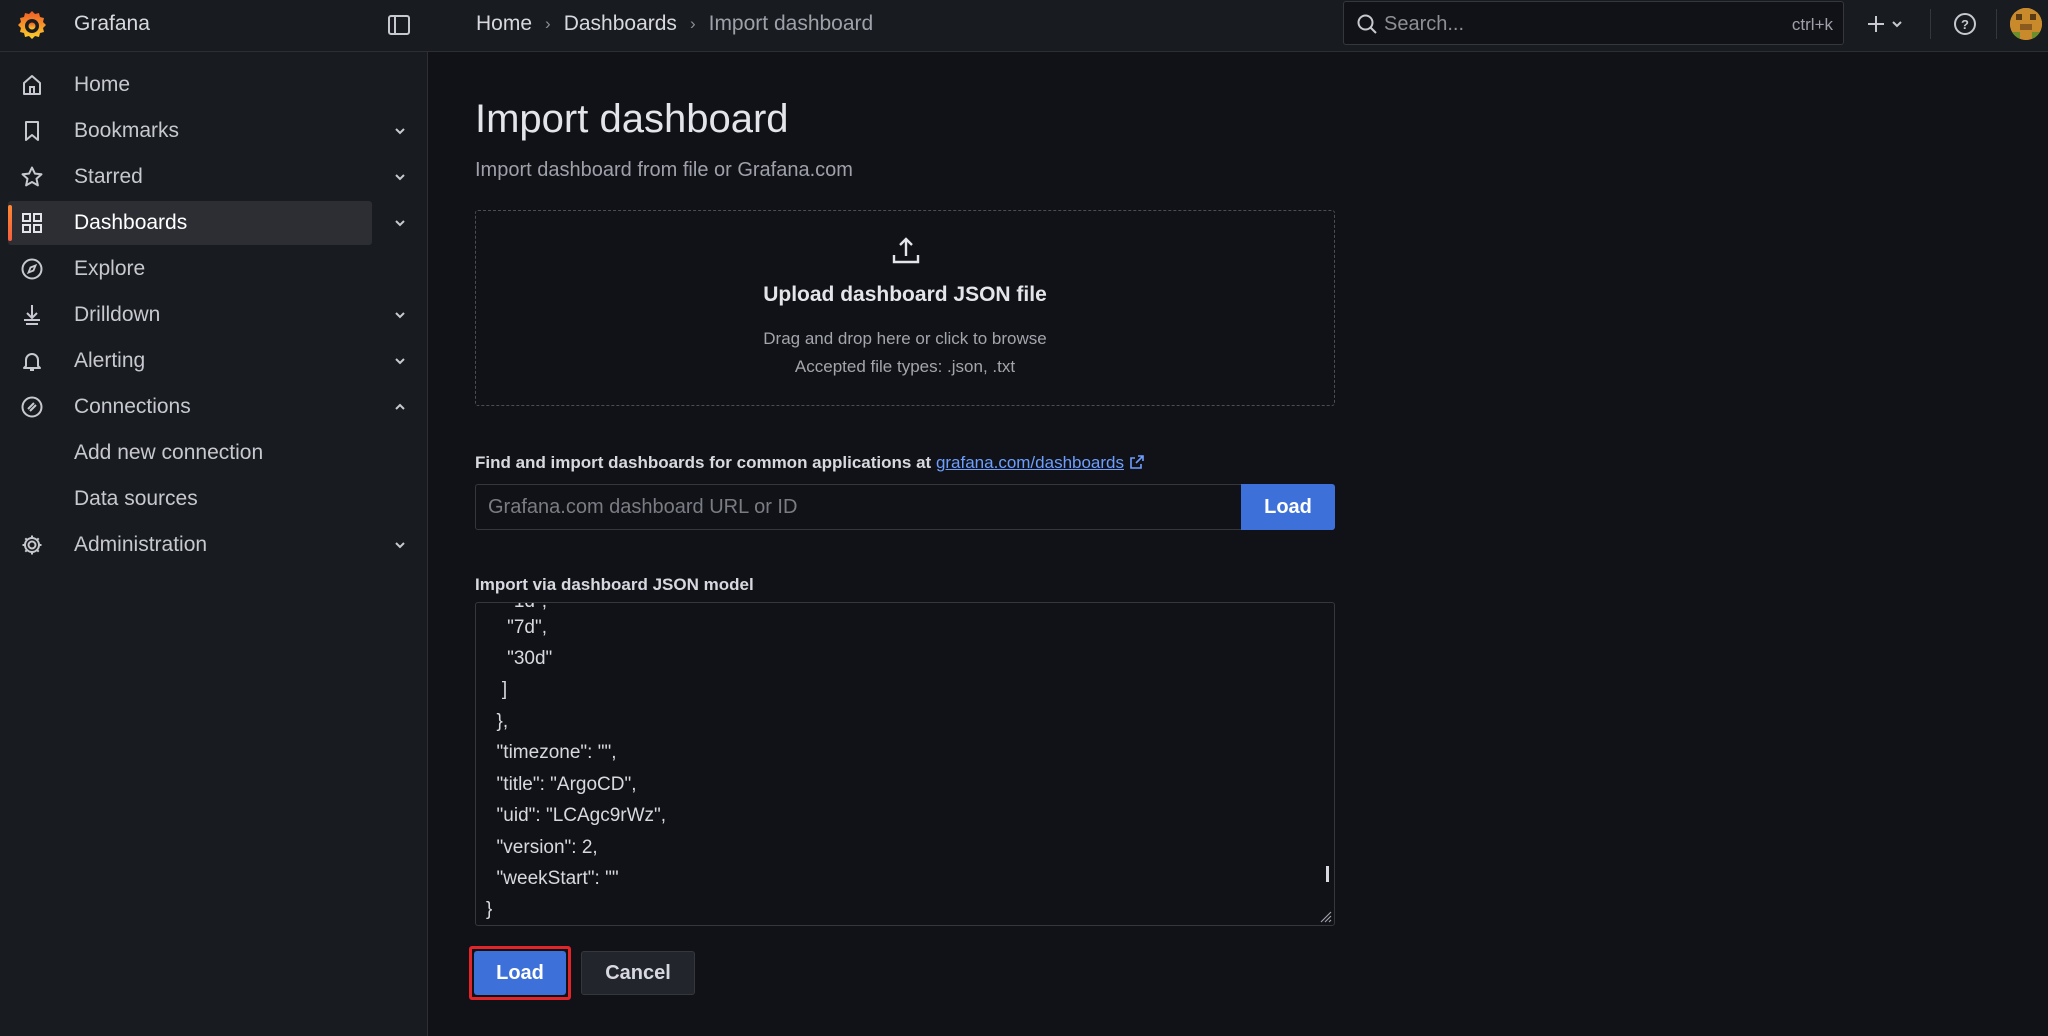  What do you see at coordinates (1136, 462) in the screenshot?
I see `external-link-icon` at bounding box center [1136, 462].